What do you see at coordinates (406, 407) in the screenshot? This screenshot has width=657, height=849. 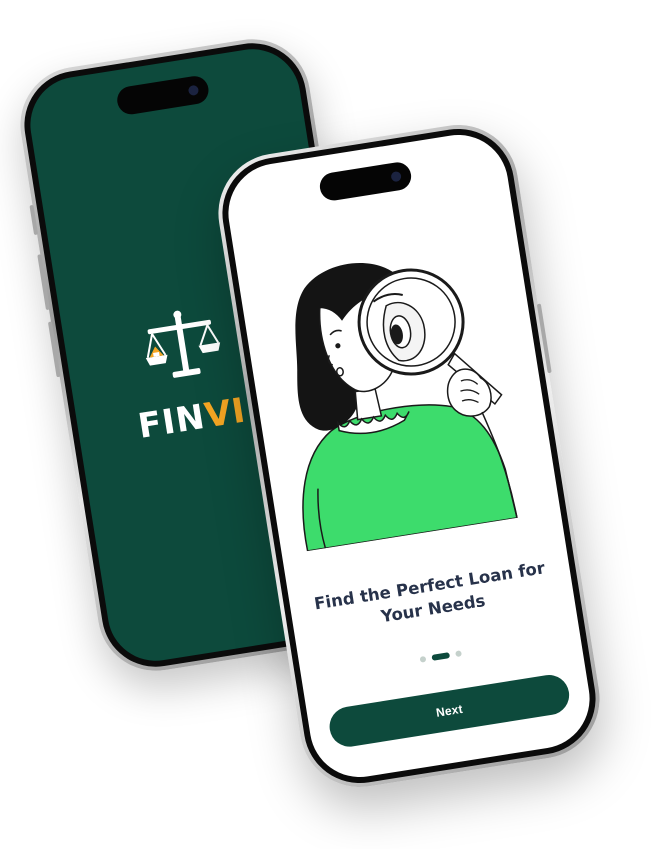 I see `woman-with-magnifying-glass-illustration` at bounding box center [406, 407].